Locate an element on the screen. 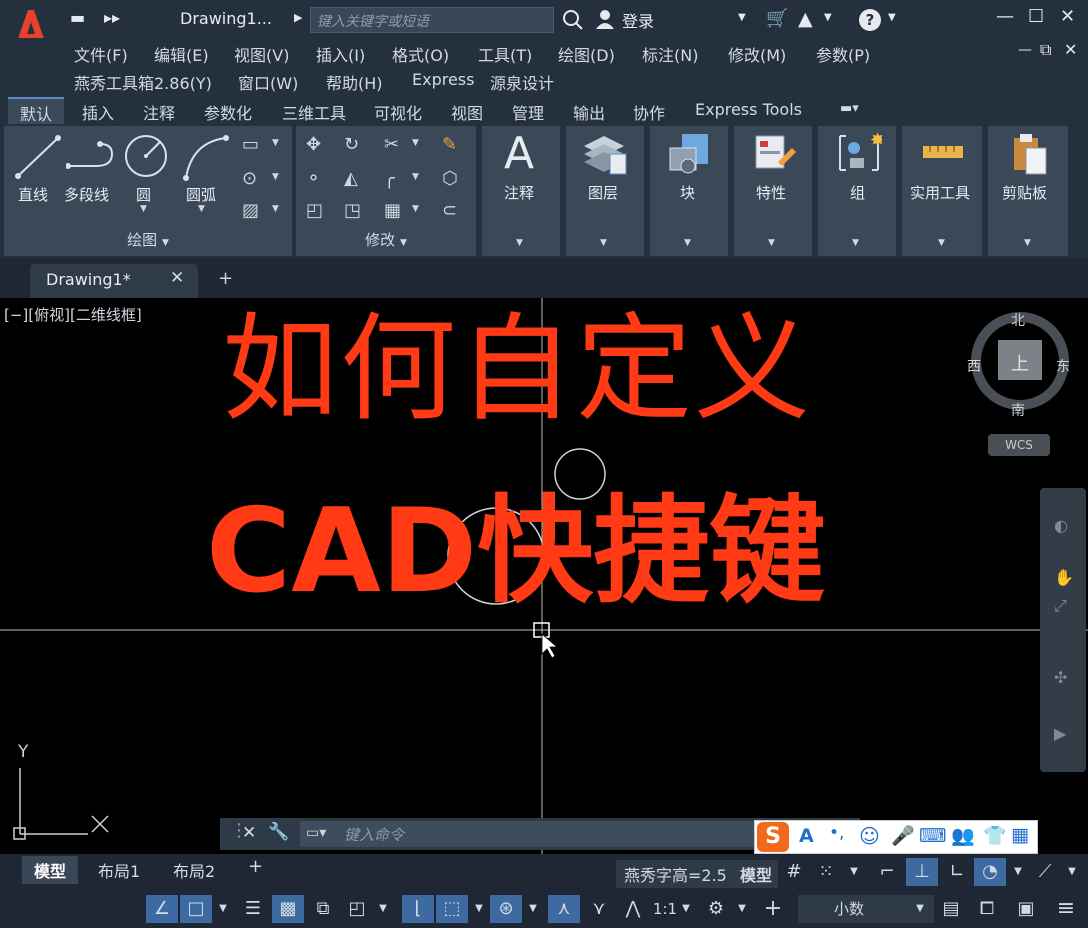 The height and width of the screenshot is (928, 1088). selection-filter-icon: ⬚ is located at coordinates (452, 909).